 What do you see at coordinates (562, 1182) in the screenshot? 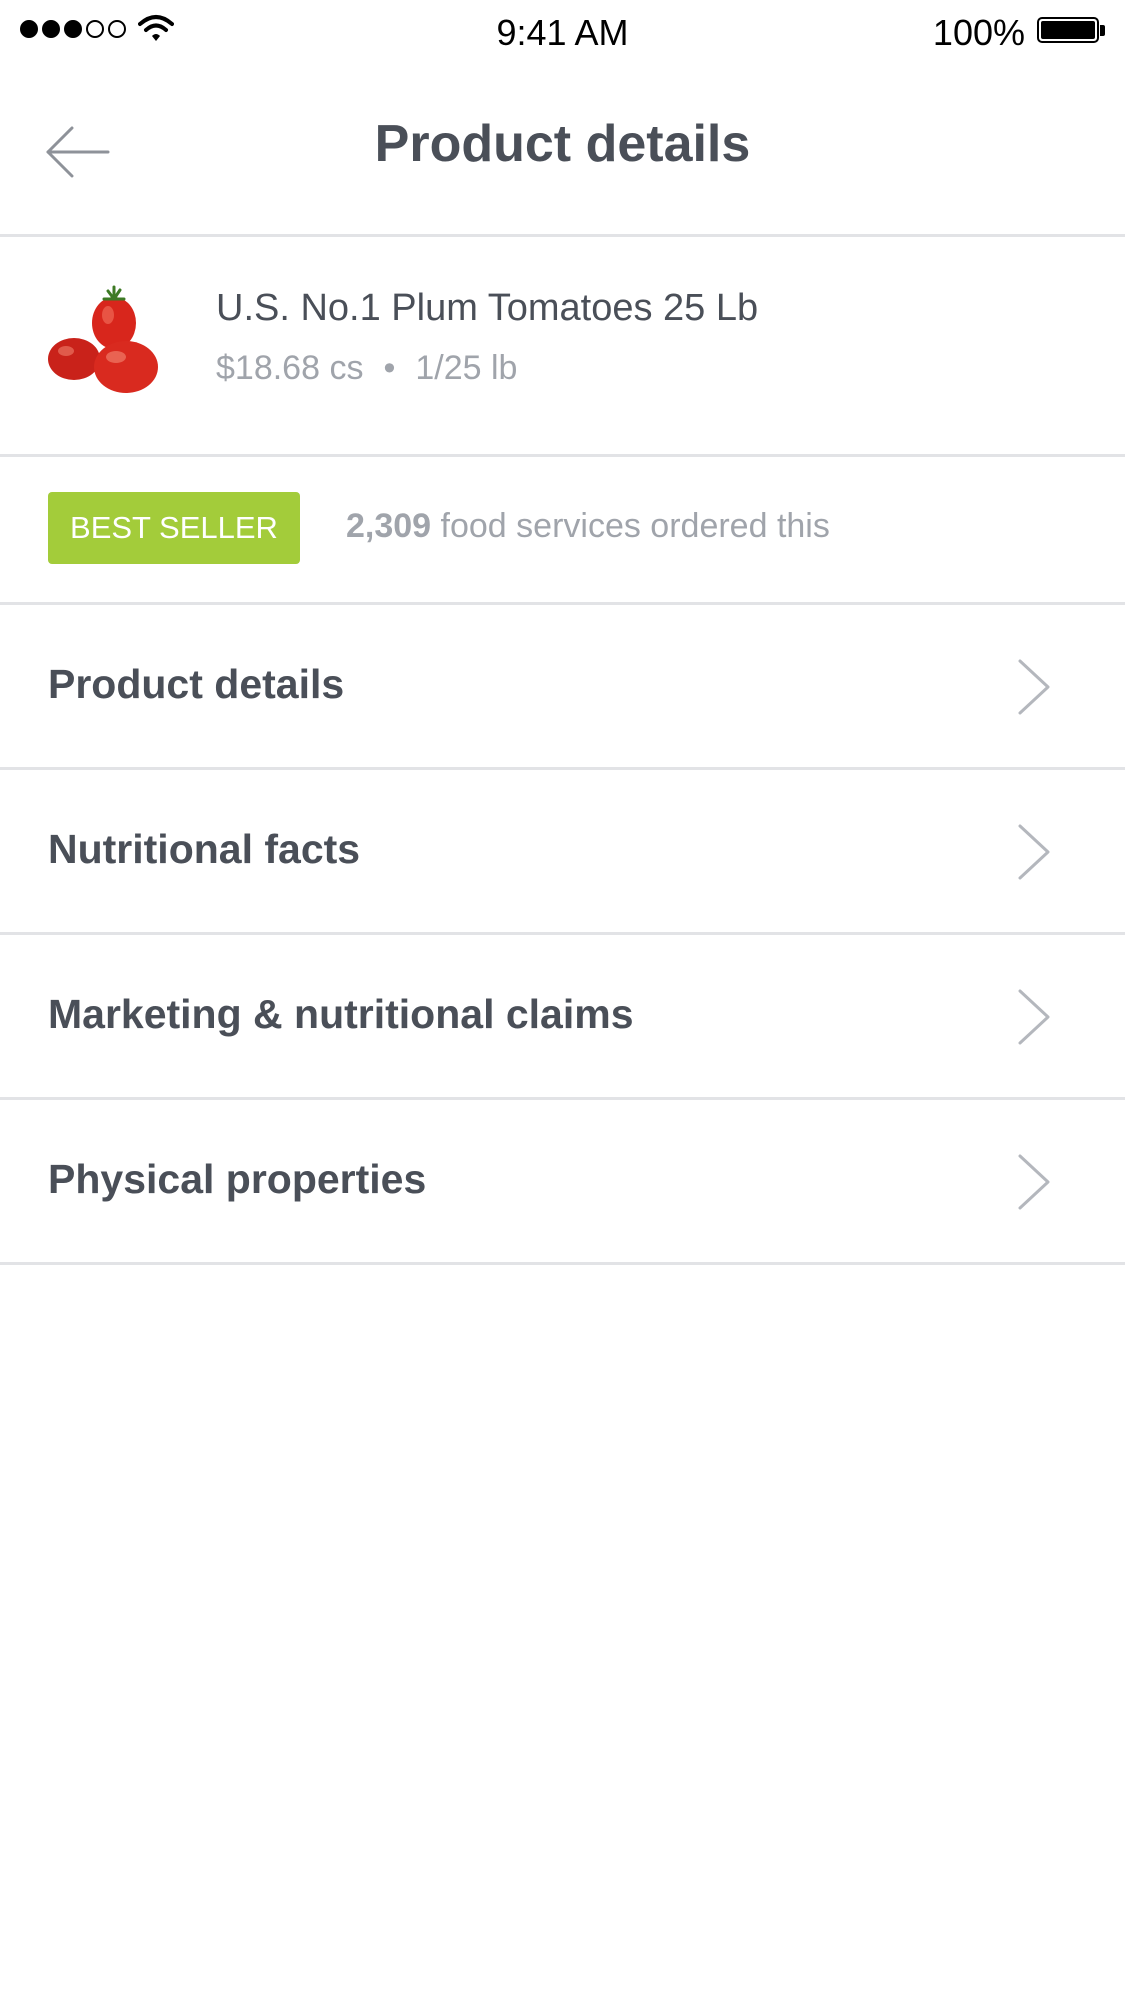
I see `menu-item-physical-properties: Physical properties` at bounding box center [562, 1182].